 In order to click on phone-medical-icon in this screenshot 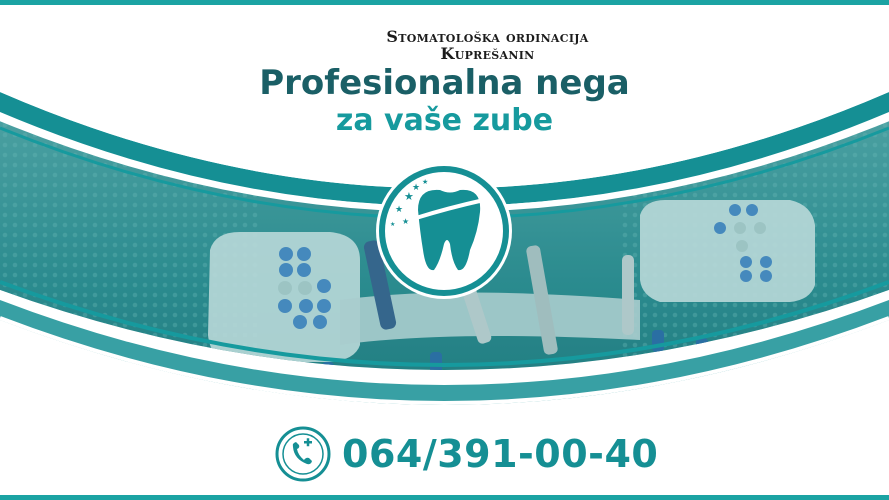, I will do `click(303, 454)`.